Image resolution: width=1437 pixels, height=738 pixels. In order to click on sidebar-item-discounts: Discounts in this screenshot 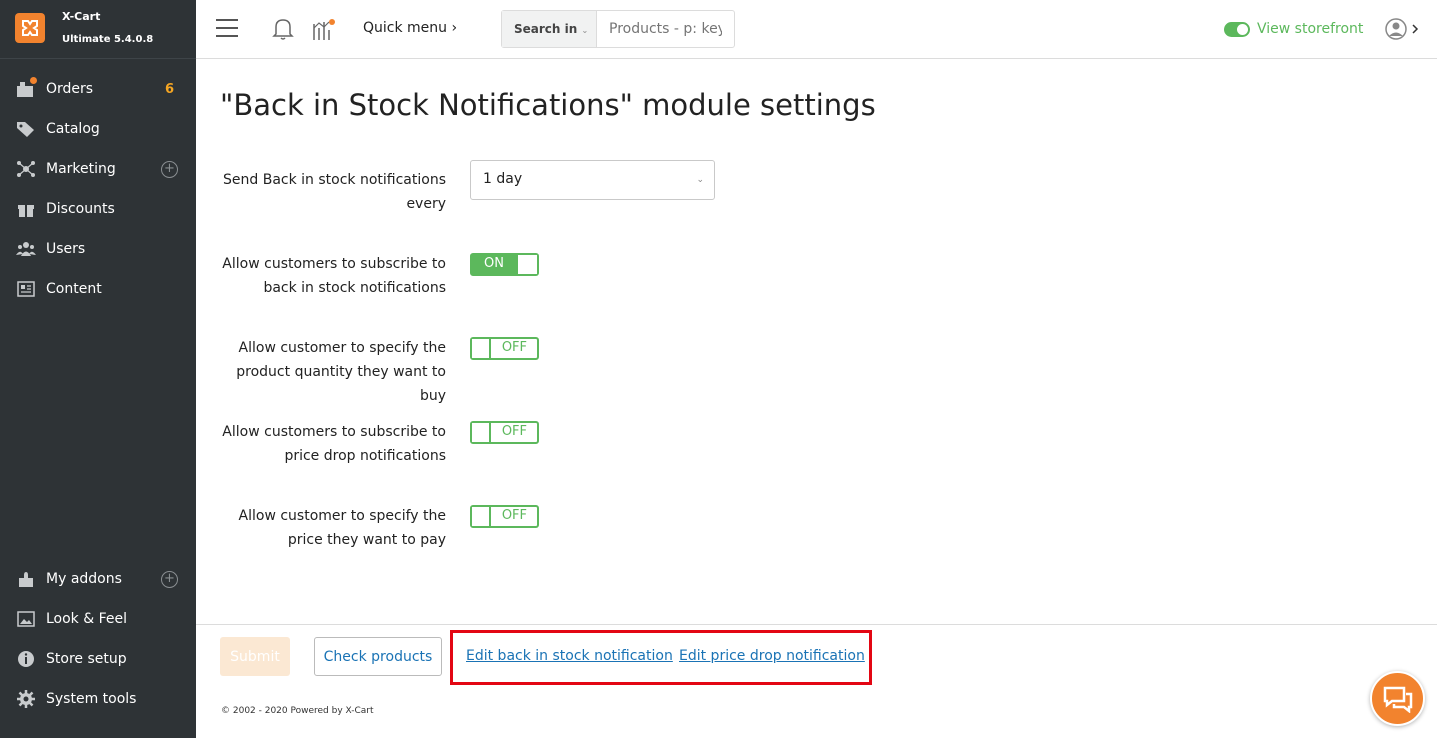, I will do `click(98, 209)`.